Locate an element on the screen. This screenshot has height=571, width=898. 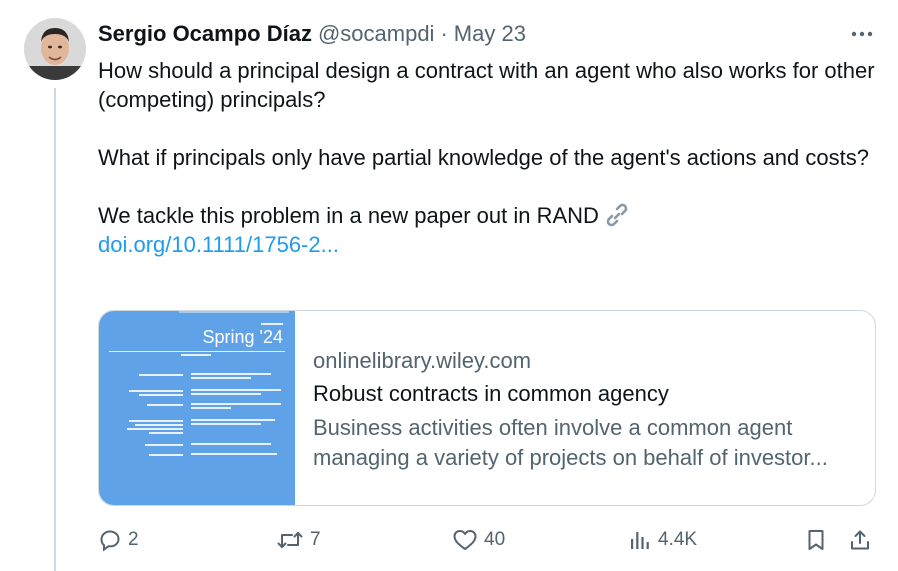
reply-button: 2 is located at coordinates (118, 540).